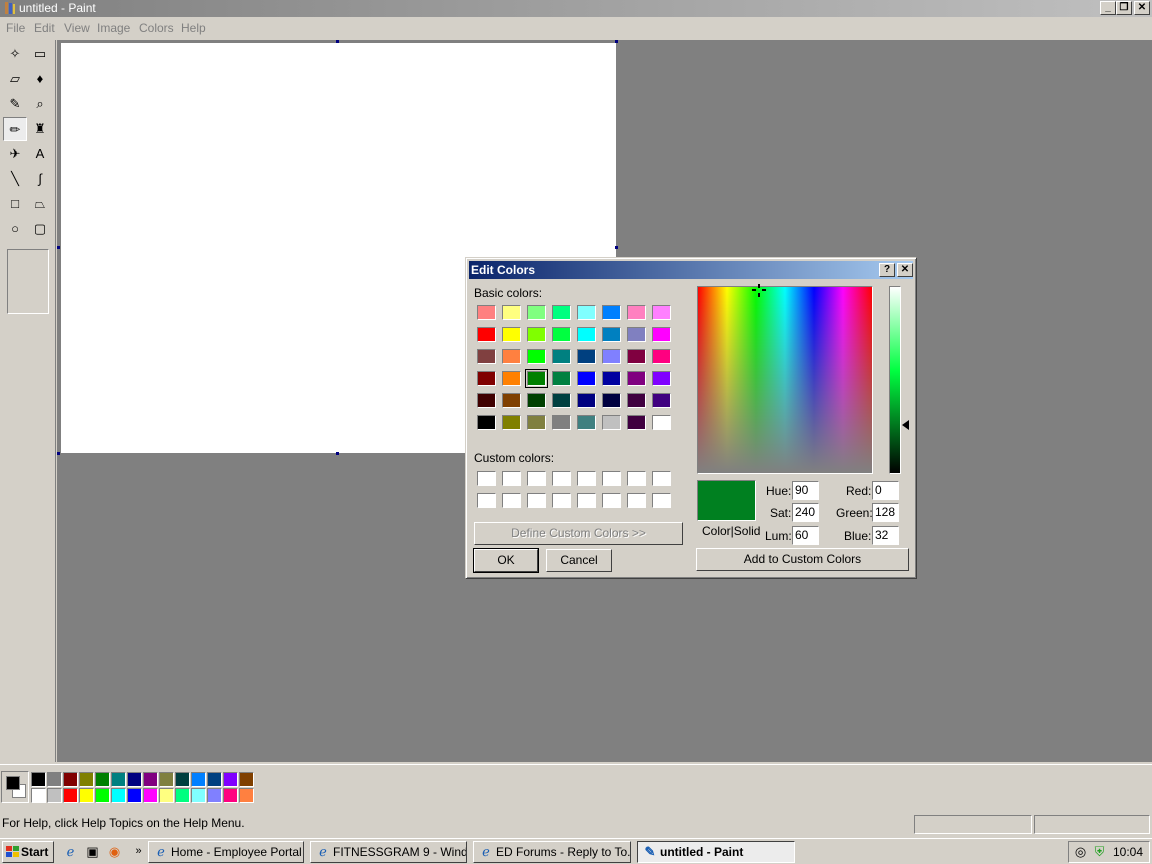 The height and width of the screenshot is (864, 1152). I want to click on luminosity-slider, so click(895, 380).